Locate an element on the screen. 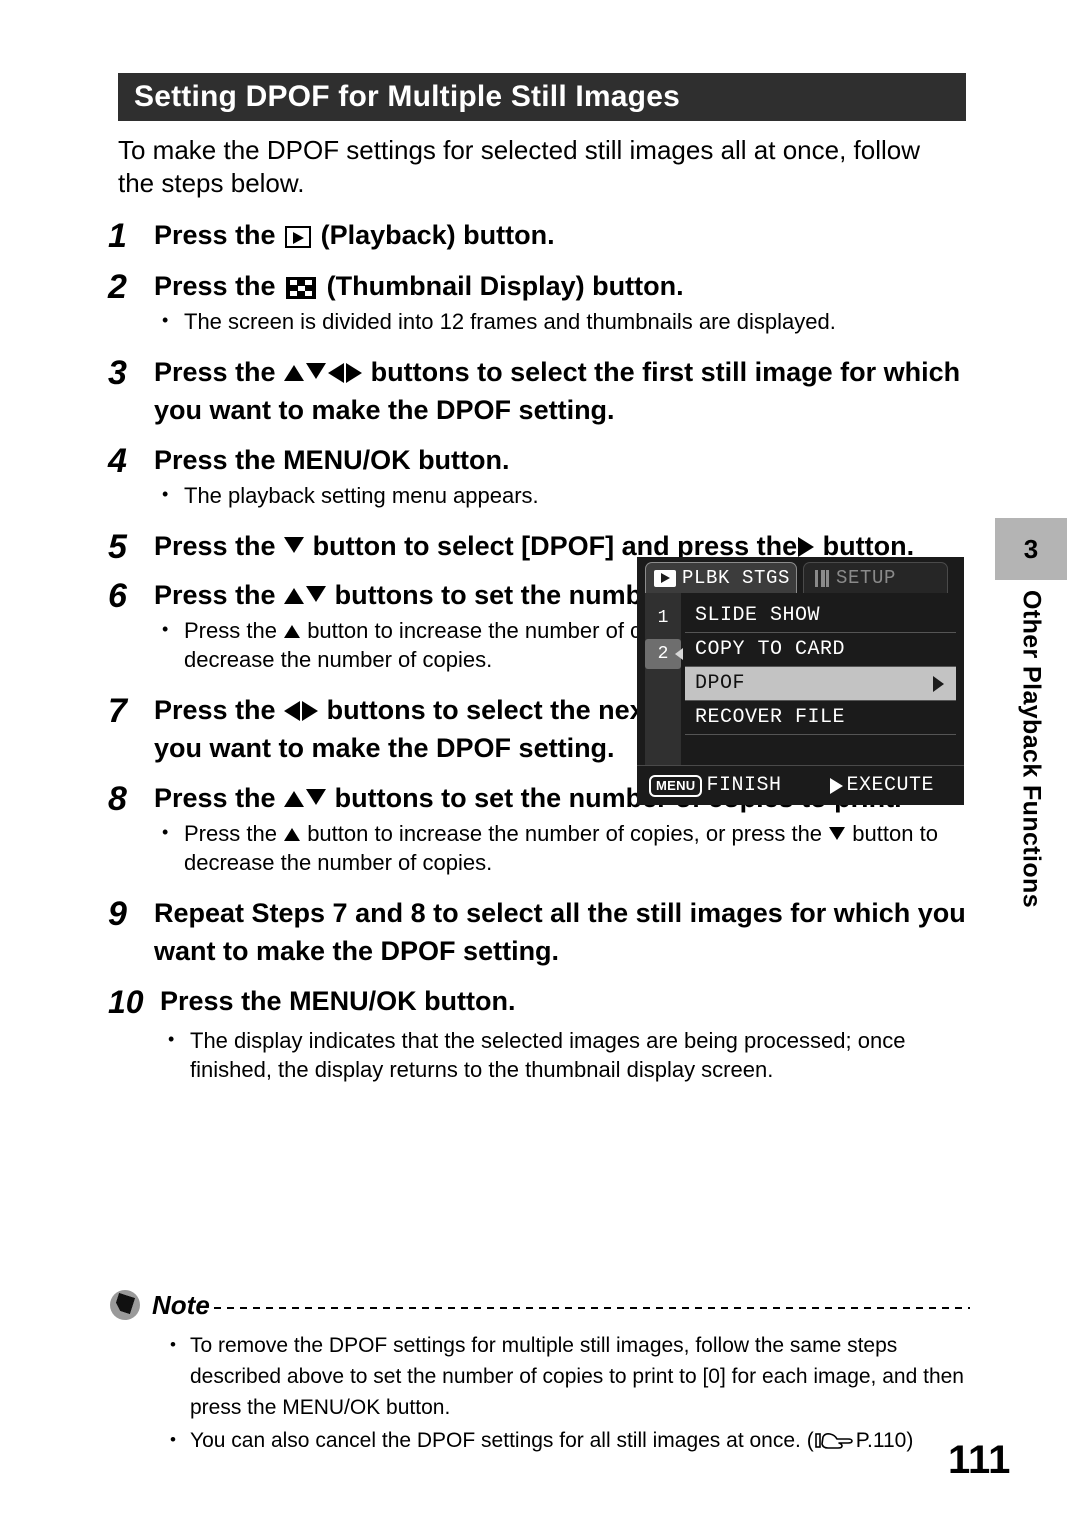 This screenshot has width=1080, height=1521. chapter-tab: 3 is located at coordinates (1031, 549).